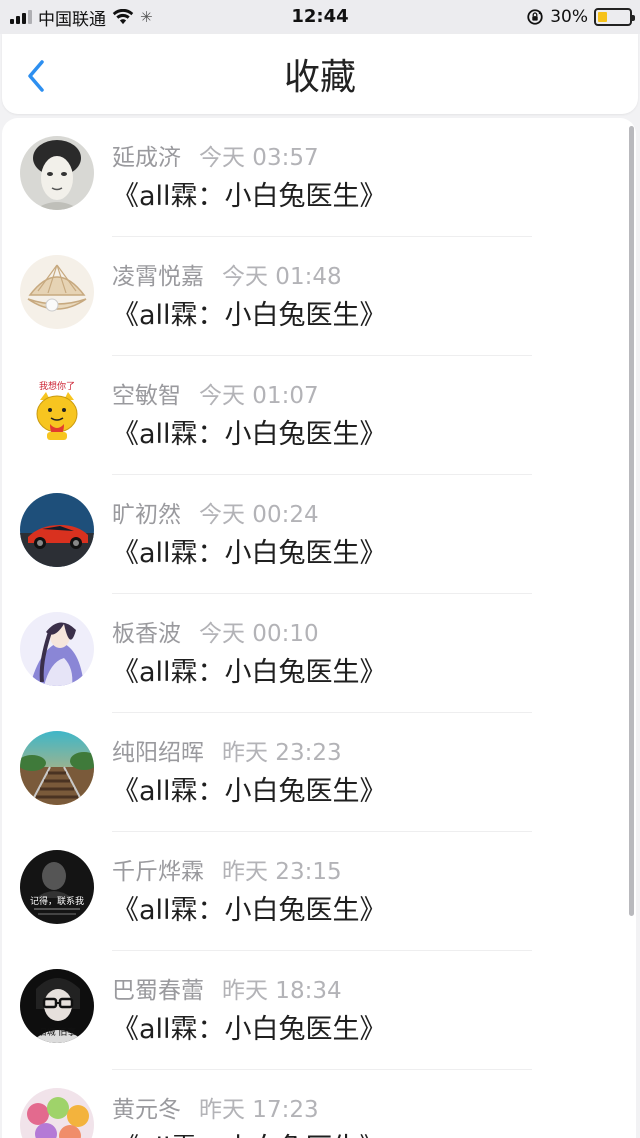  I want to click on user-name-text: 千斤烨霖, so click(158, 872).